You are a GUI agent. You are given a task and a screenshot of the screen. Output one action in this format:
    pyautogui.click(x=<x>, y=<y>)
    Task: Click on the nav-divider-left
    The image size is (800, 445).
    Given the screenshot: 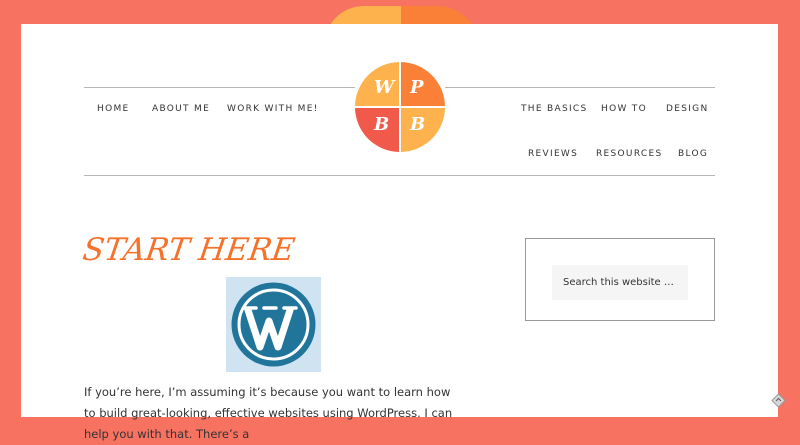 What is the action you would take?
    pyautogui.click(x=219, y=87)
    